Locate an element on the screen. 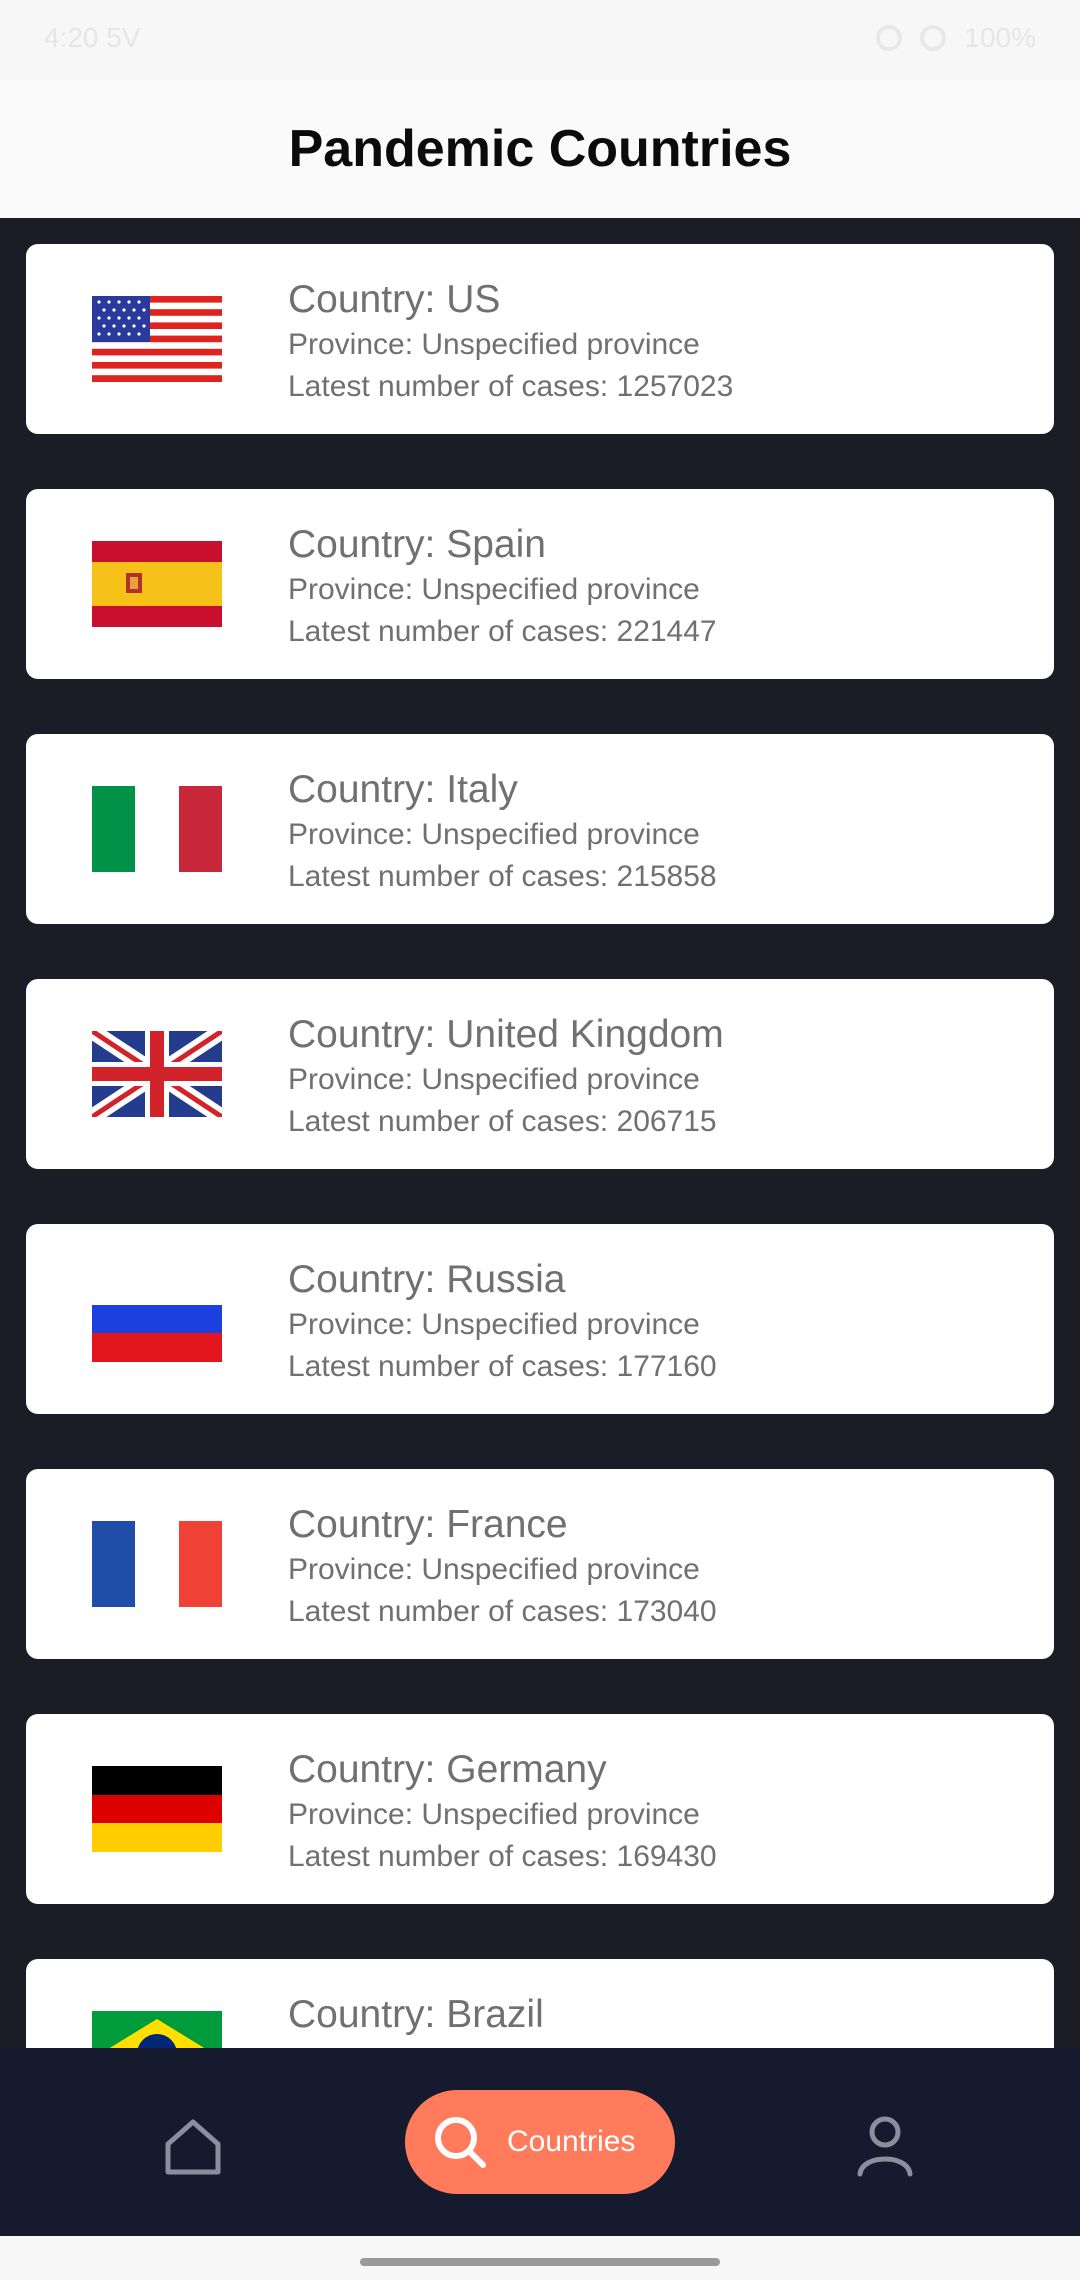  country-name: Country: Italy is located at coordinates (403, 789).